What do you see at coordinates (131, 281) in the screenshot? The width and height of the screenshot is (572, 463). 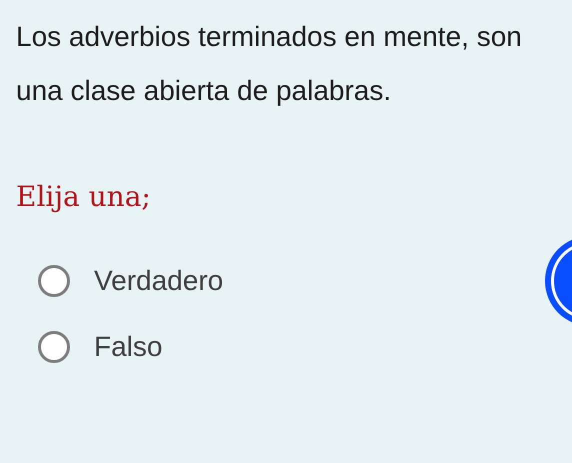 I see `answer-option: Verdadero` at bounding box center [131, 281].